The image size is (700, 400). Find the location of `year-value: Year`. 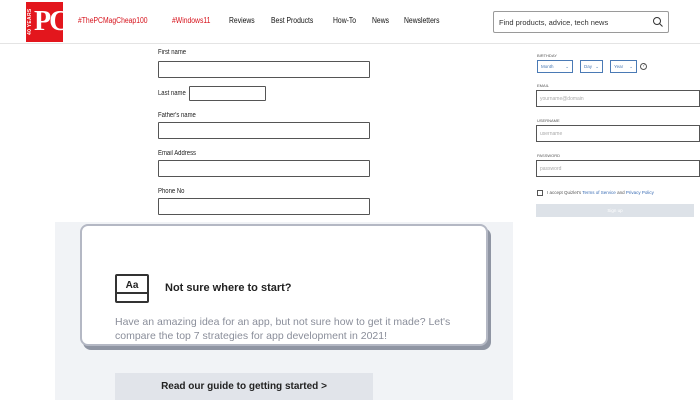

year-value: Year is located at coordinates (619, 66).